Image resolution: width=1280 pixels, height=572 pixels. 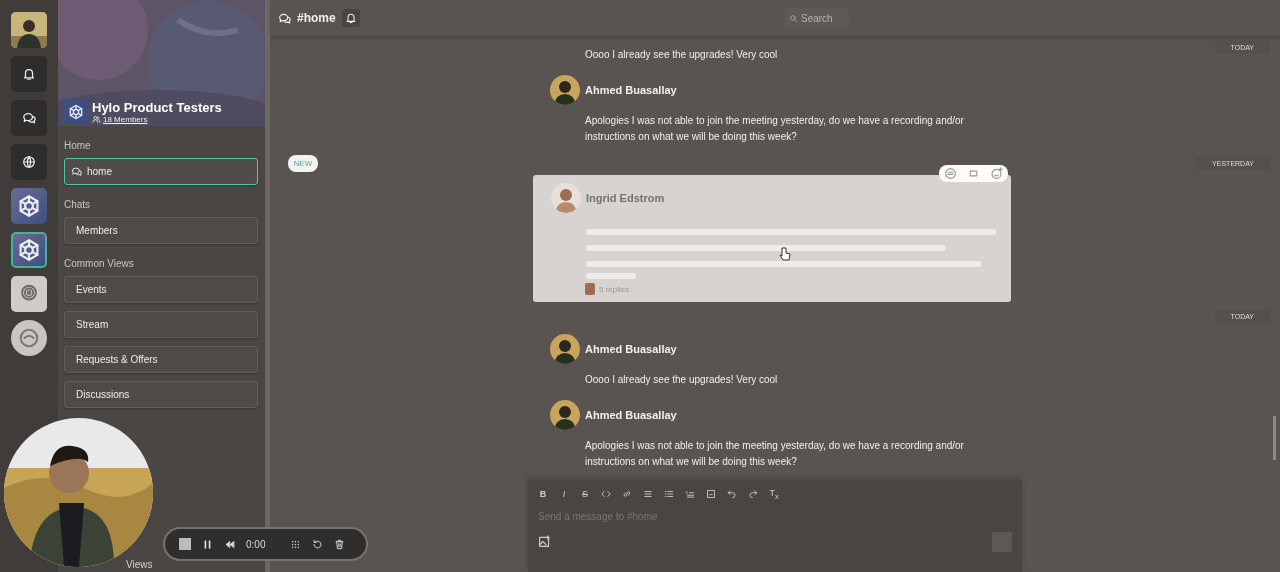 What do you see at coordinates (318, 544) in the screenshot?
I see `restart-icon` at bounding box center [318, 544].